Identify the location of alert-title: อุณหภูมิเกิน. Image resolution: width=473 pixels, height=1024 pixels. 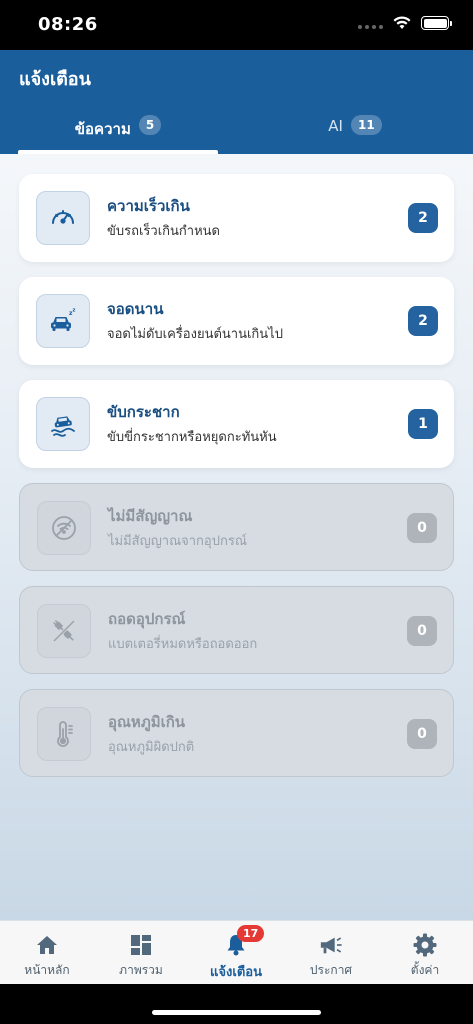
(147, 722).